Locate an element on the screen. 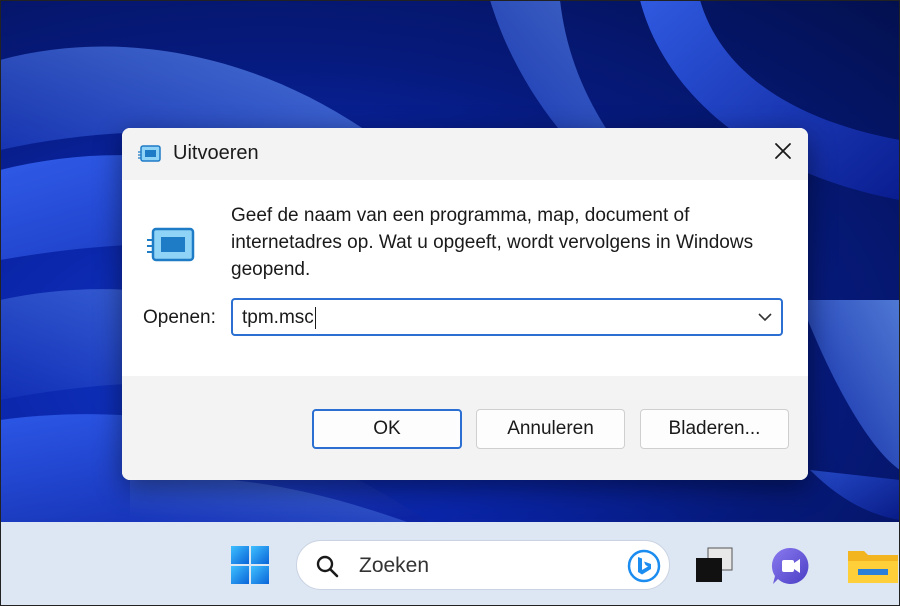  taskbar-search: Zoeken is located at coordinates (483, 565).